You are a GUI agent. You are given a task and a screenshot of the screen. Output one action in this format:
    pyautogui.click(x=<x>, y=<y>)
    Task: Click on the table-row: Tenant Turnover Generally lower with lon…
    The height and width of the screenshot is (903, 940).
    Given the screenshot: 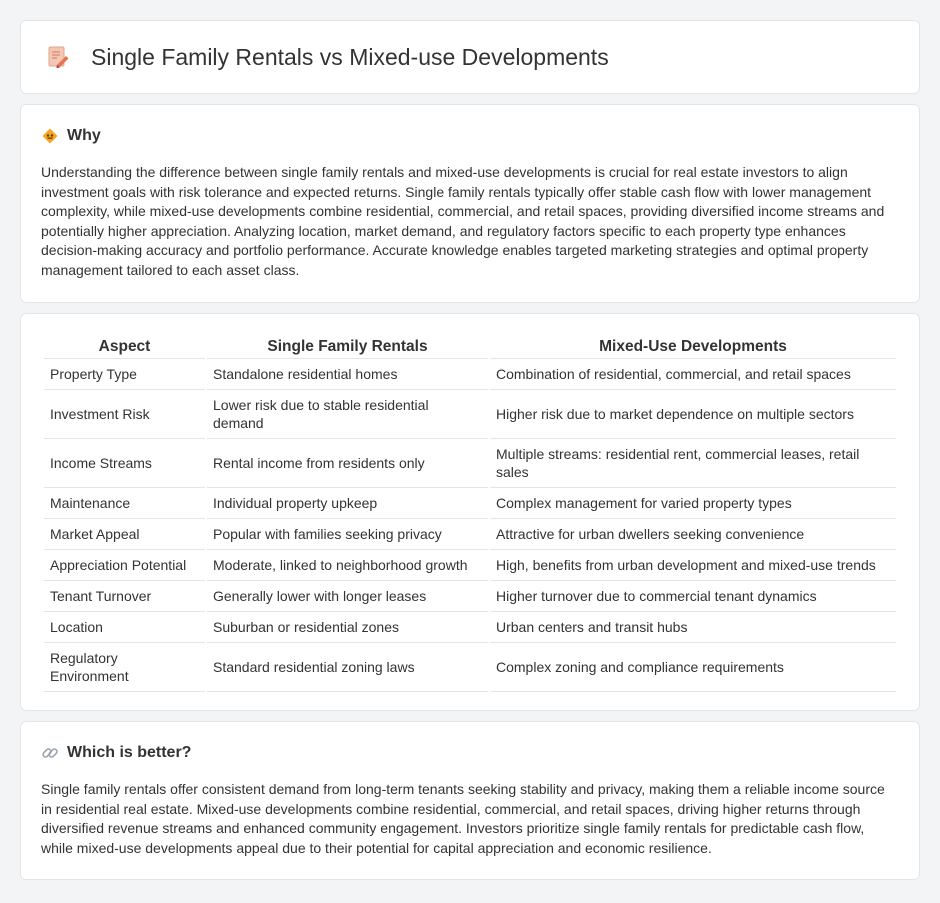 What is the action you would take?
    pyautogui.click(x=470, y=596)
    